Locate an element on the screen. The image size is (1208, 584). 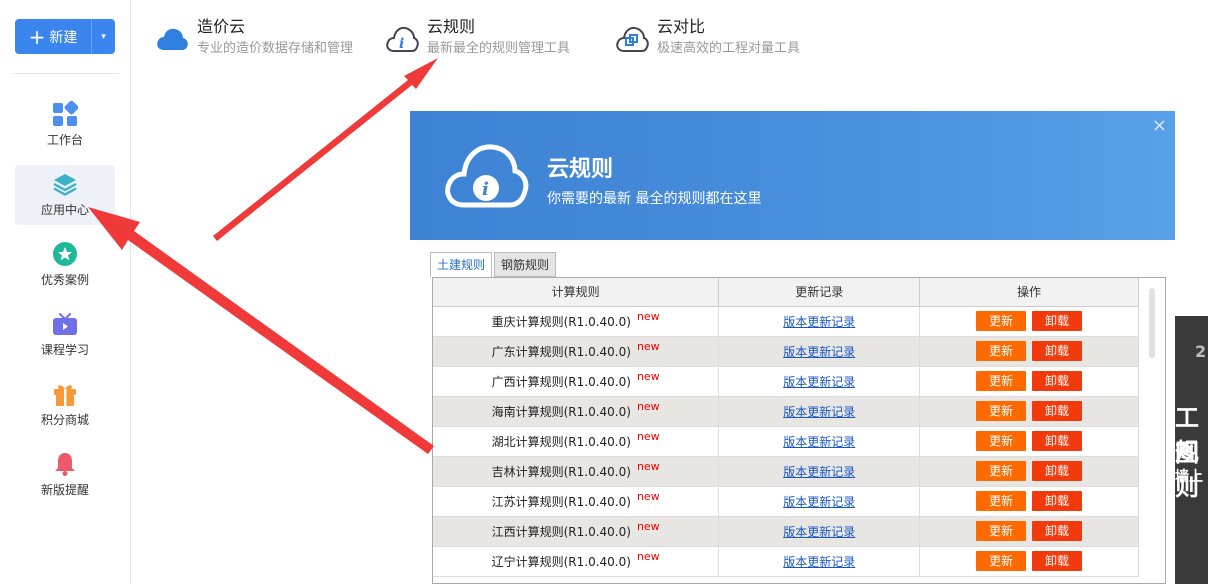
tab-rebar-rules: 钢筋规则 is located at coordinates (525, 264).